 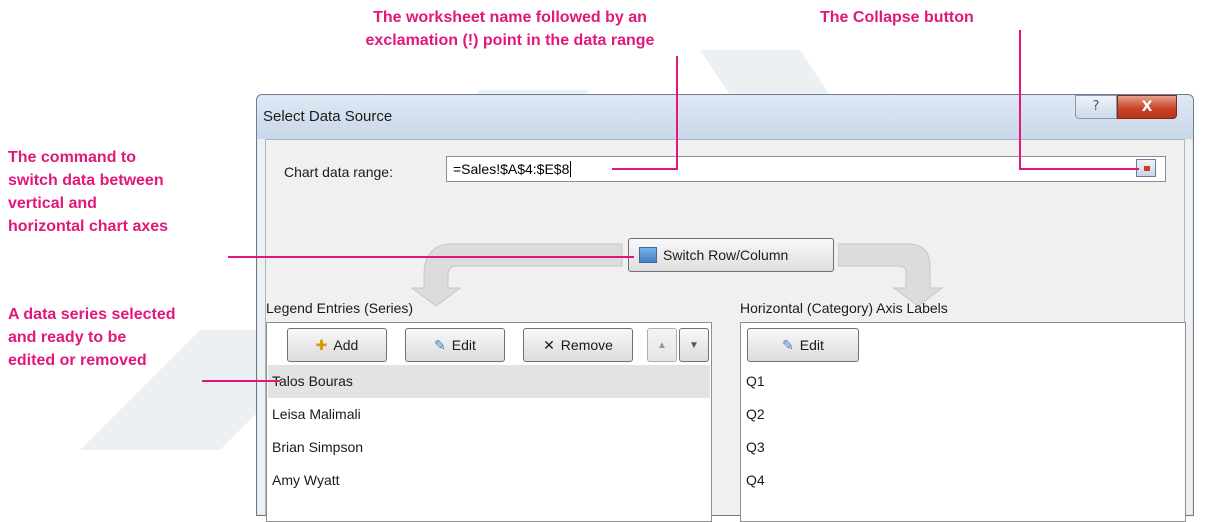 I want to click on category-label: Q3, so click(x=755, y=447).